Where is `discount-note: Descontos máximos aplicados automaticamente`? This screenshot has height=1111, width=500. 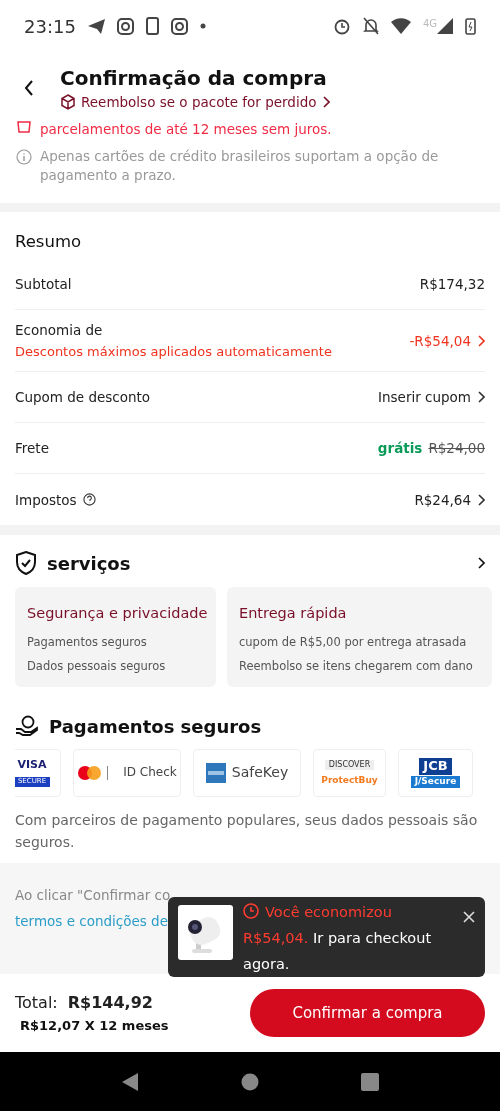
discount-note: Descontos máximos aplicados automaticamente is located at coordinates (173, 351).